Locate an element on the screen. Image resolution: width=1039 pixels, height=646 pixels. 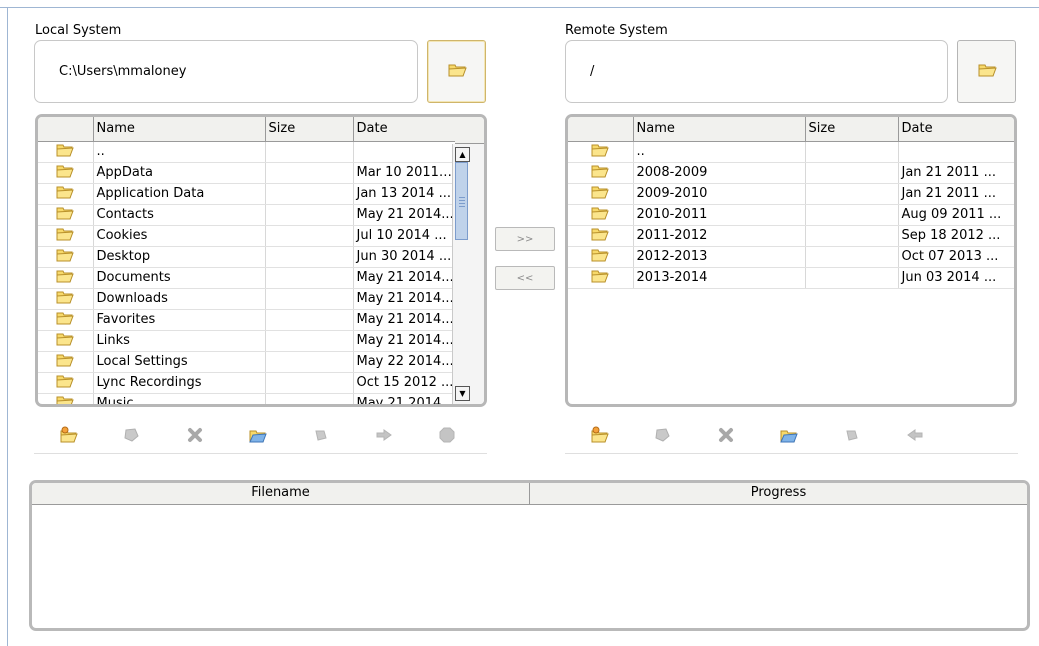
file-name-cell: AppData is located at coordinates (179, 173).